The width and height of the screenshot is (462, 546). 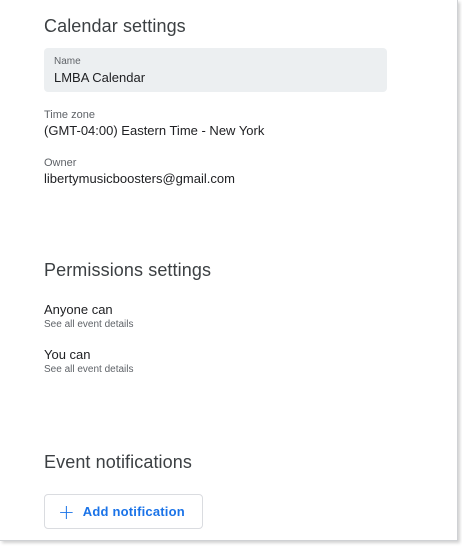 I want to click on timezone-label: Time zone, so click(x=69, y=115).